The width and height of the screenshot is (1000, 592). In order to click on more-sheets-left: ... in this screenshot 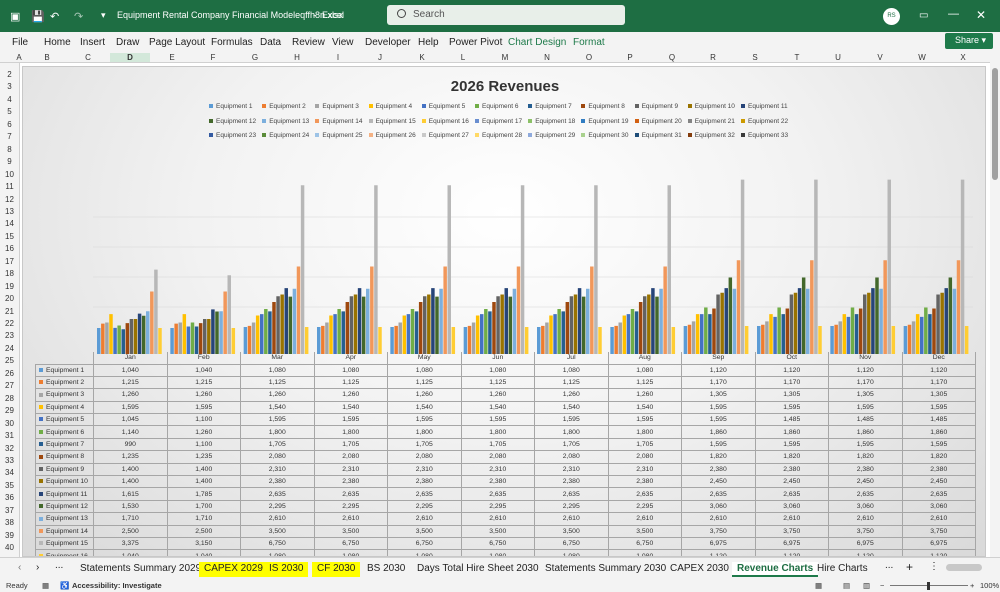, I will do `click(59, 565)`.